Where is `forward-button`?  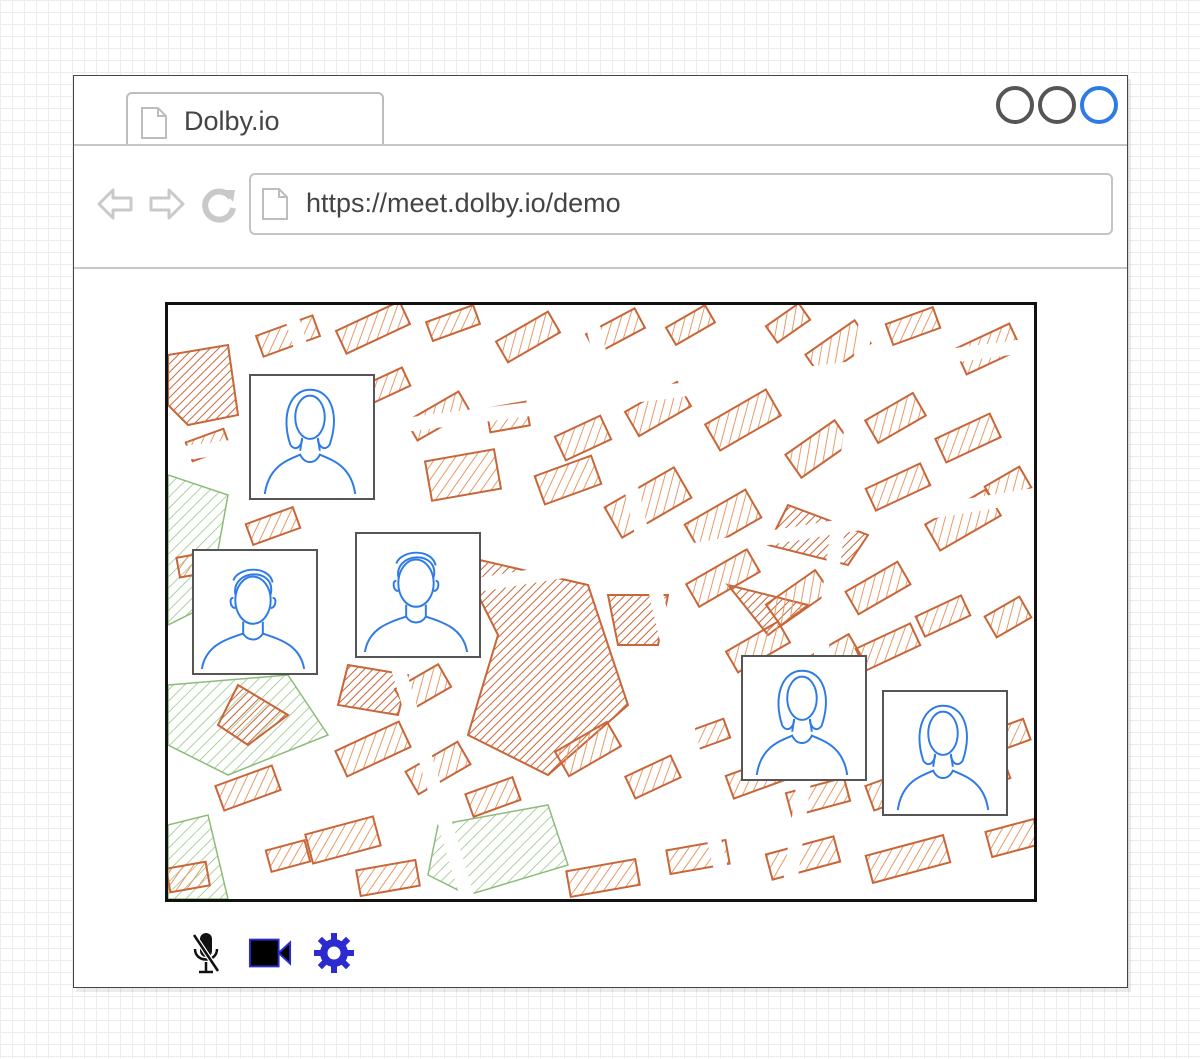 forward-button is located at coordinates (167, 204).